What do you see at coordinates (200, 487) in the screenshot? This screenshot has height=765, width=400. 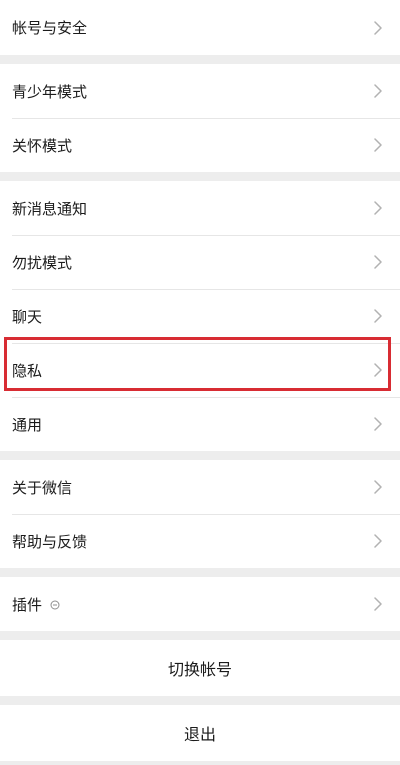 I see `settings-item-about-wechat: 关于微信` at bounding box center [200, 487].